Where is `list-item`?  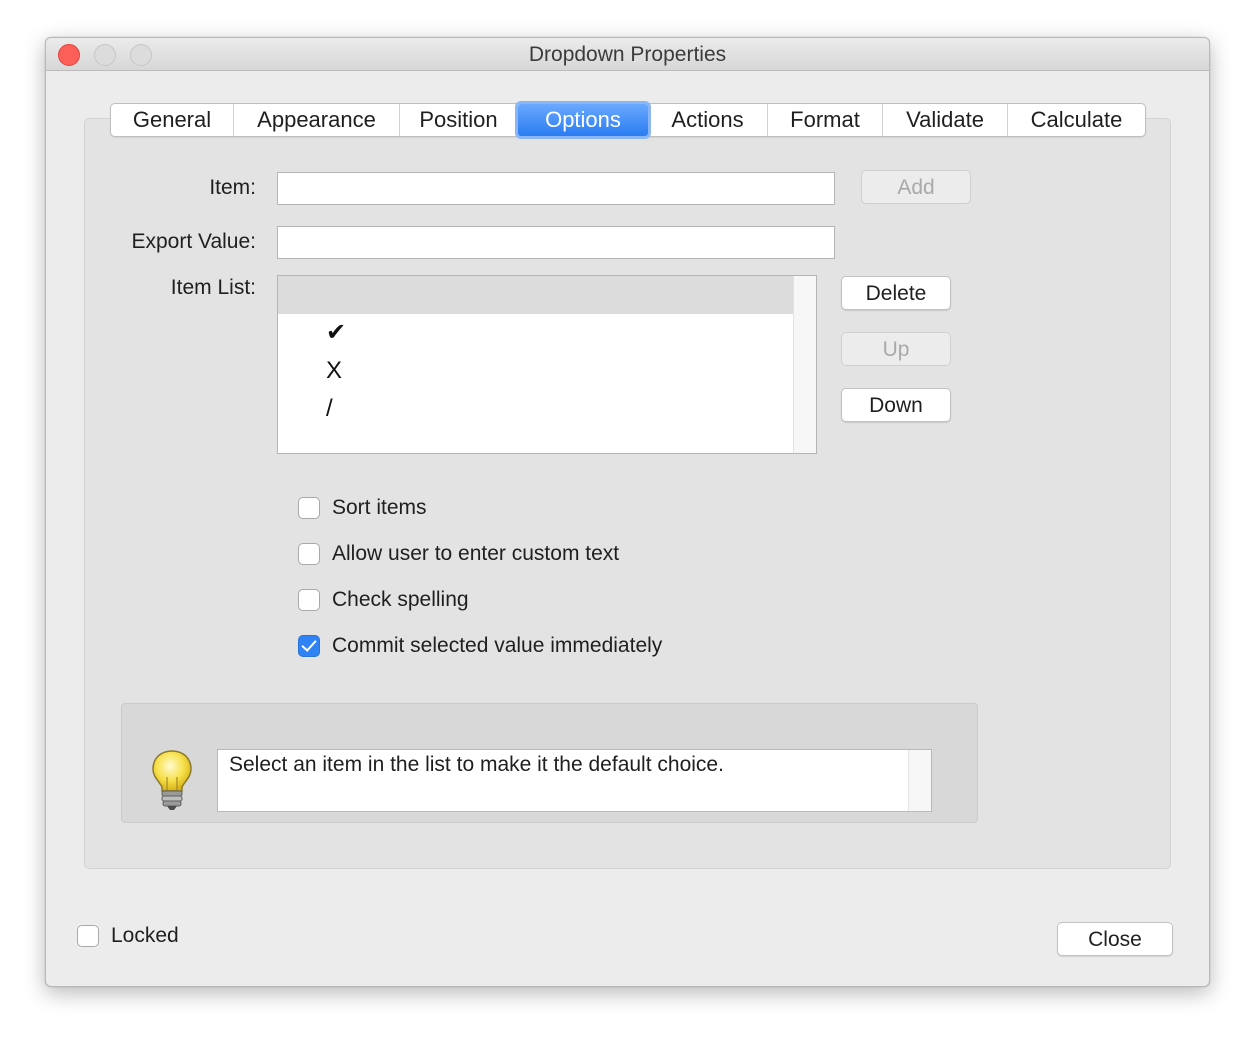
list-item is located at coordinates (547, 295).